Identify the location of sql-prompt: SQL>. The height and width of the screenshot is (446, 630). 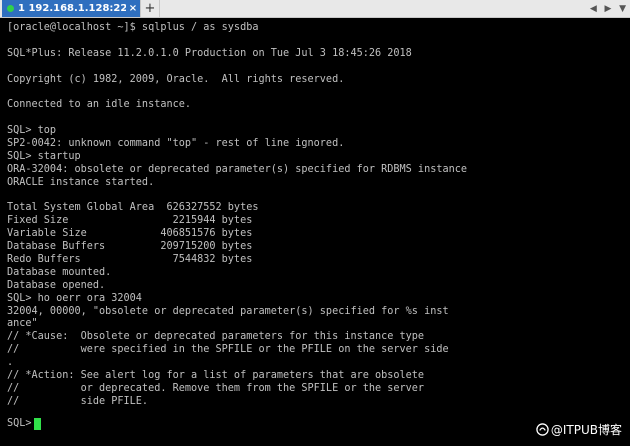
(19, 423).